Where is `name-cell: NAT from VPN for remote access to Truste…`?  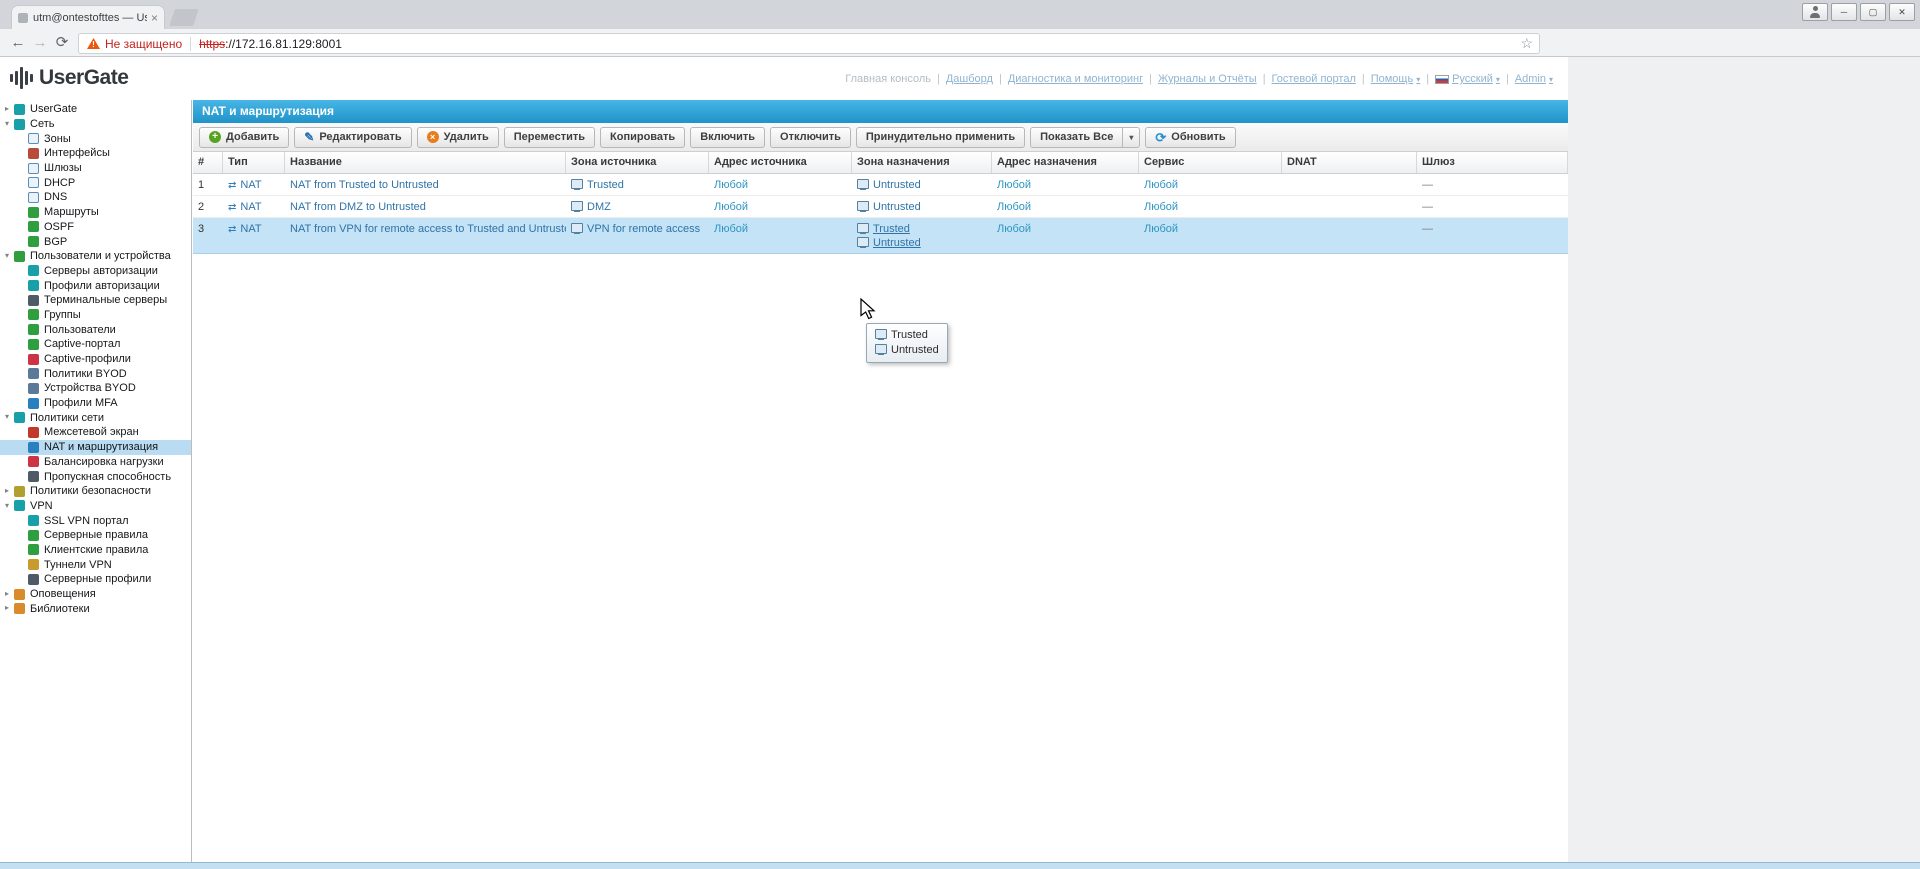 name-cell: NAT from VPN for remote access to Truste… is located at coordinates (425, 235).